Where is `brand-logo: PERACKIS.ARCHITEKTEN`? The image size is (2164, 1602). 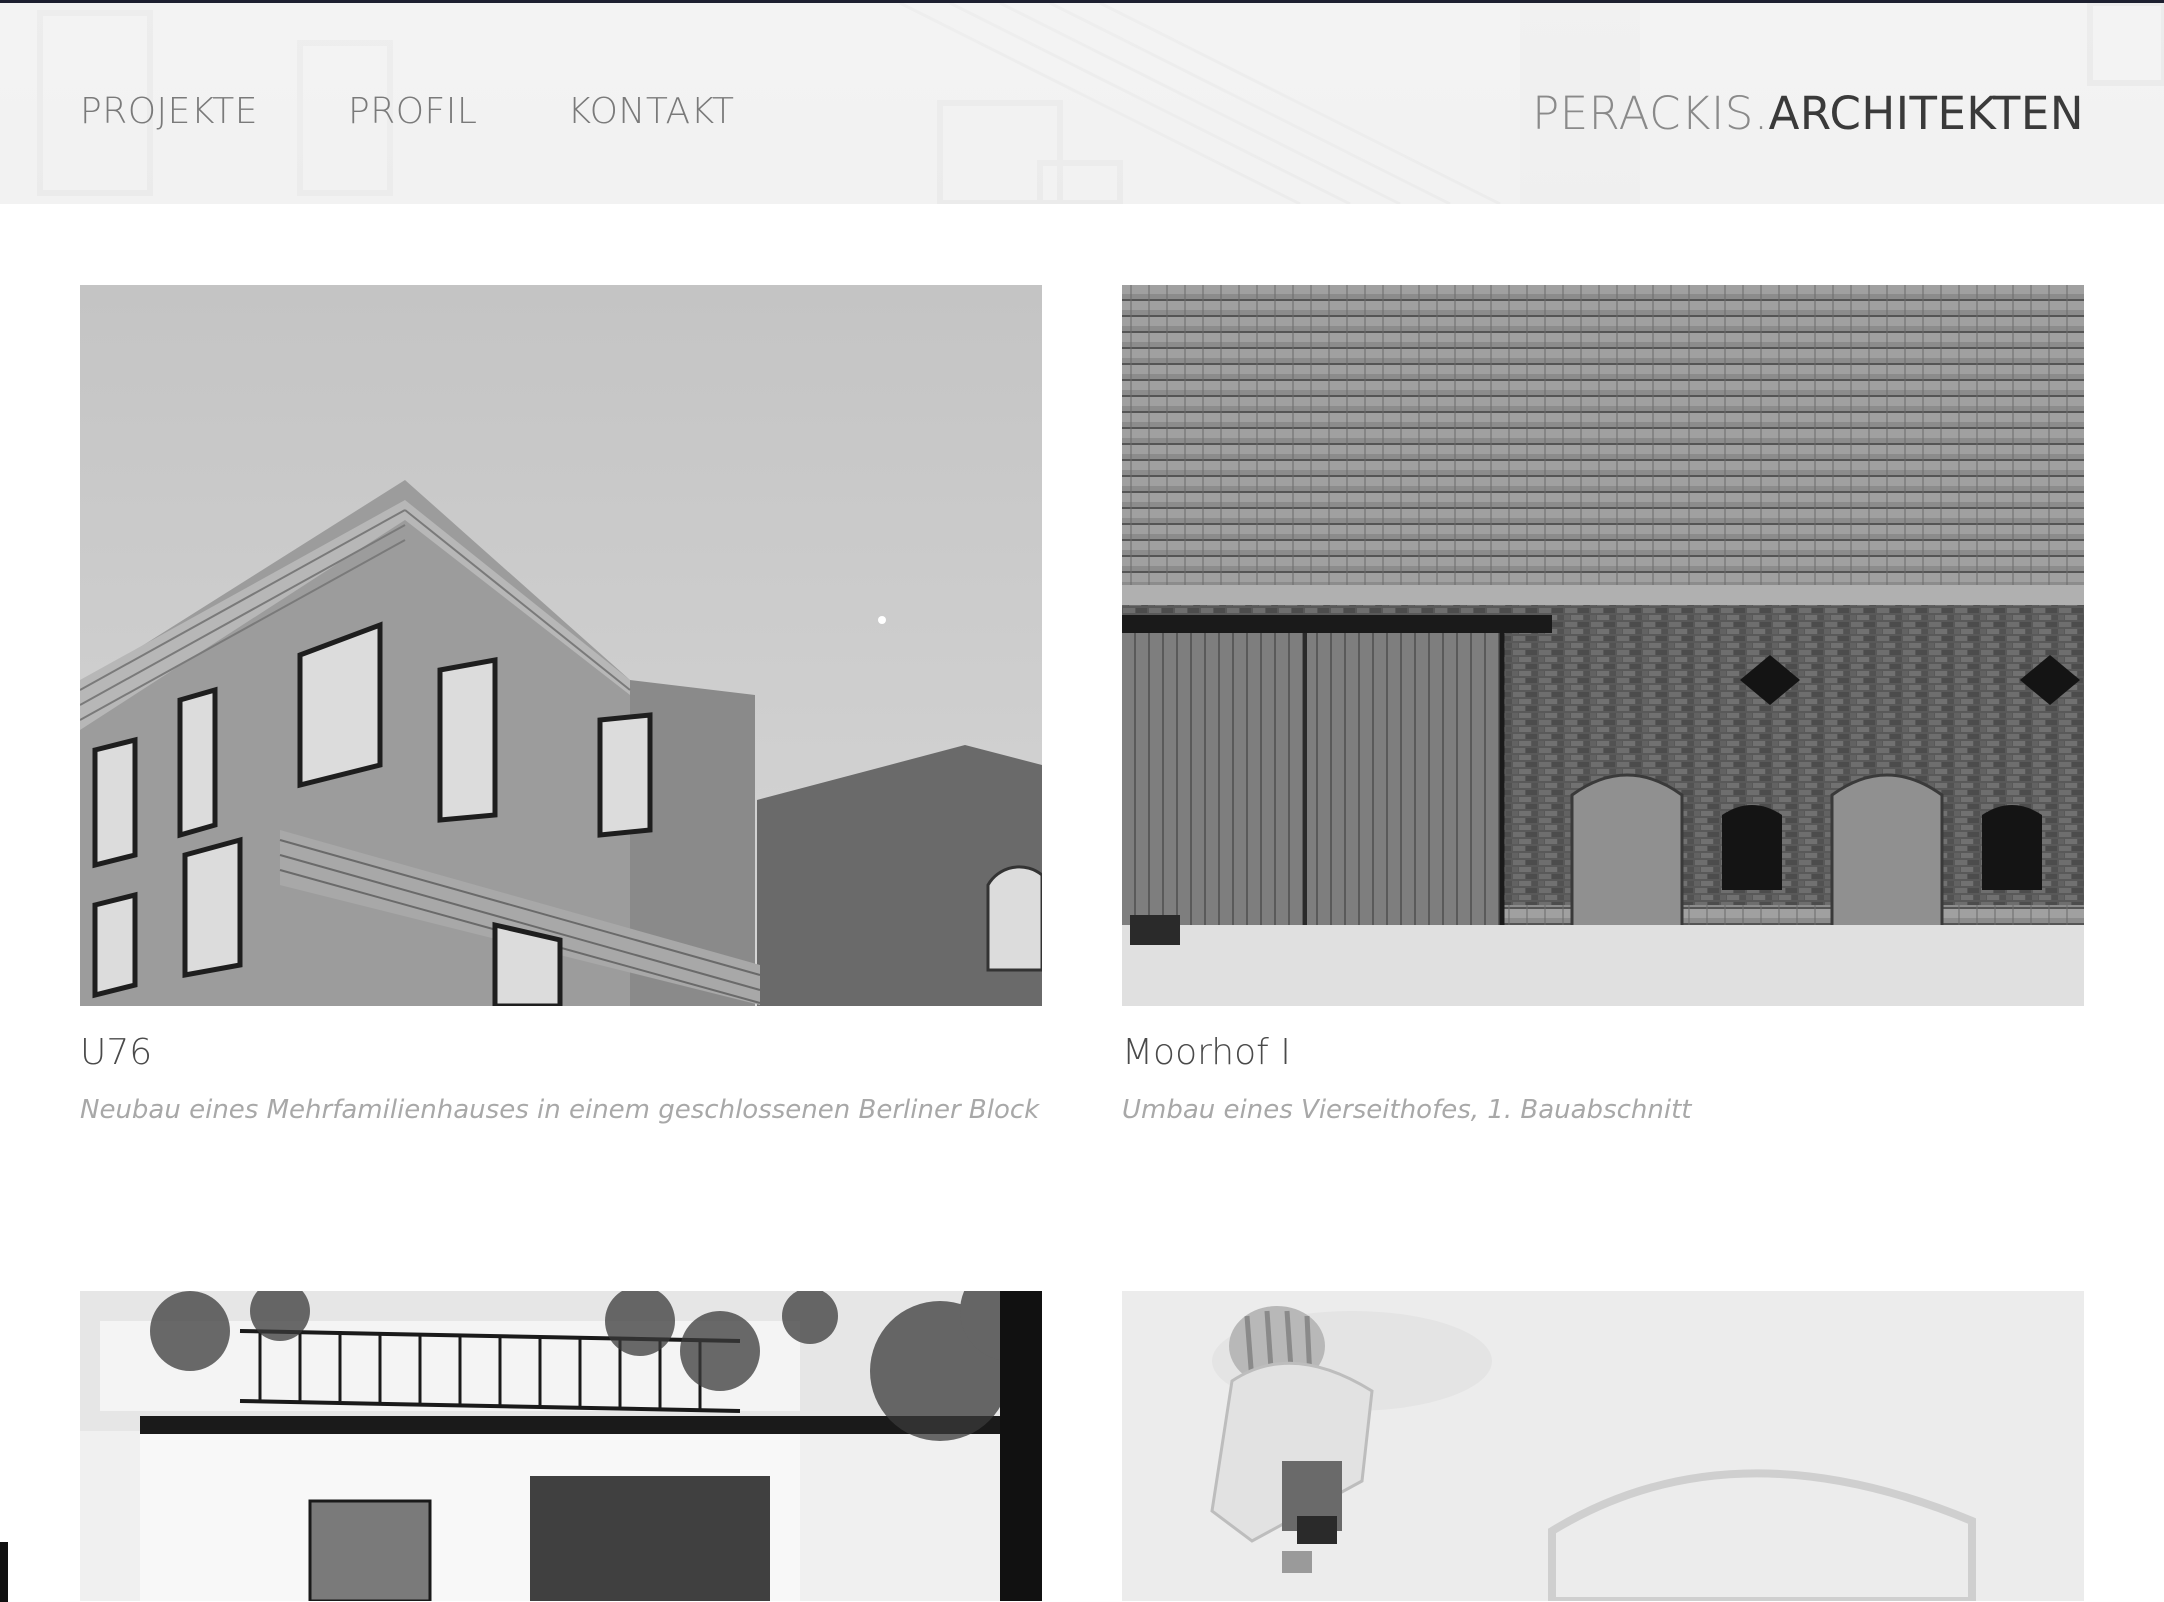
brand-logo: PERACKIS.ARCHITEKTEN is located at coordinates (1808, 113).